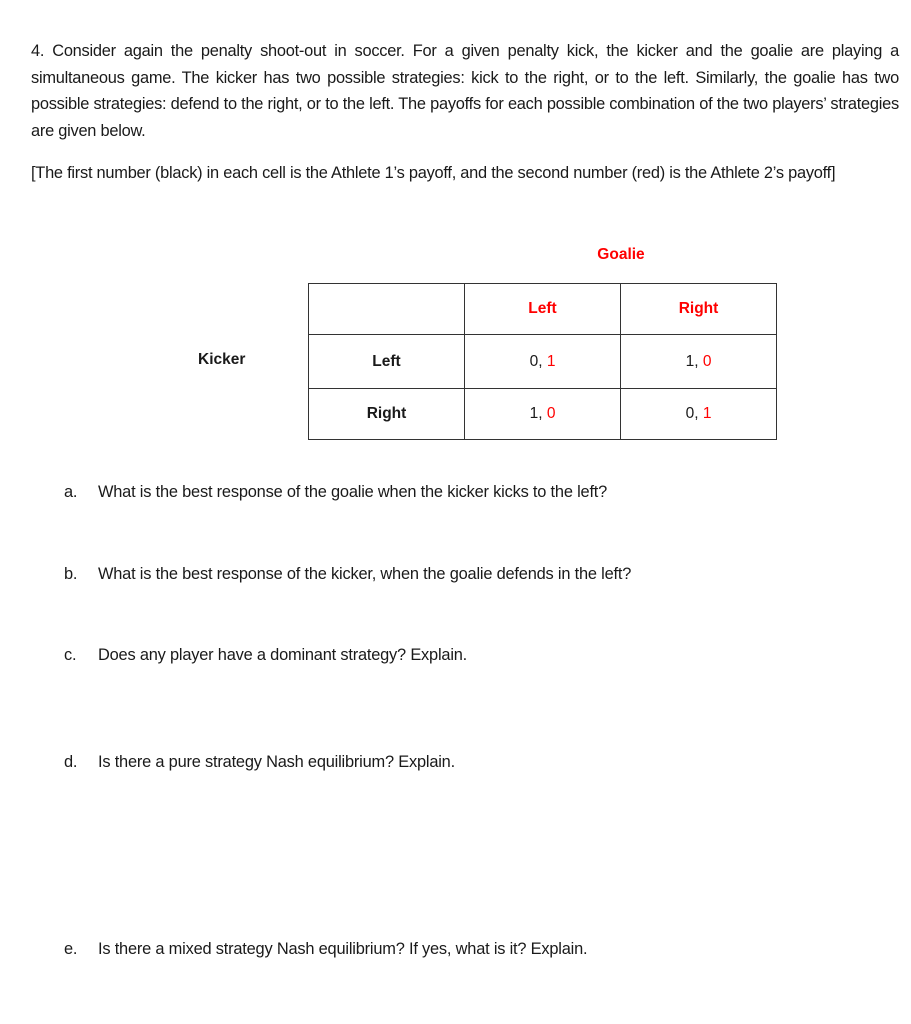 The height and width of the screenshot is (1024, 911). I want to click on matrix-row: Right 1, 0 0, 1, so click(542, 414).